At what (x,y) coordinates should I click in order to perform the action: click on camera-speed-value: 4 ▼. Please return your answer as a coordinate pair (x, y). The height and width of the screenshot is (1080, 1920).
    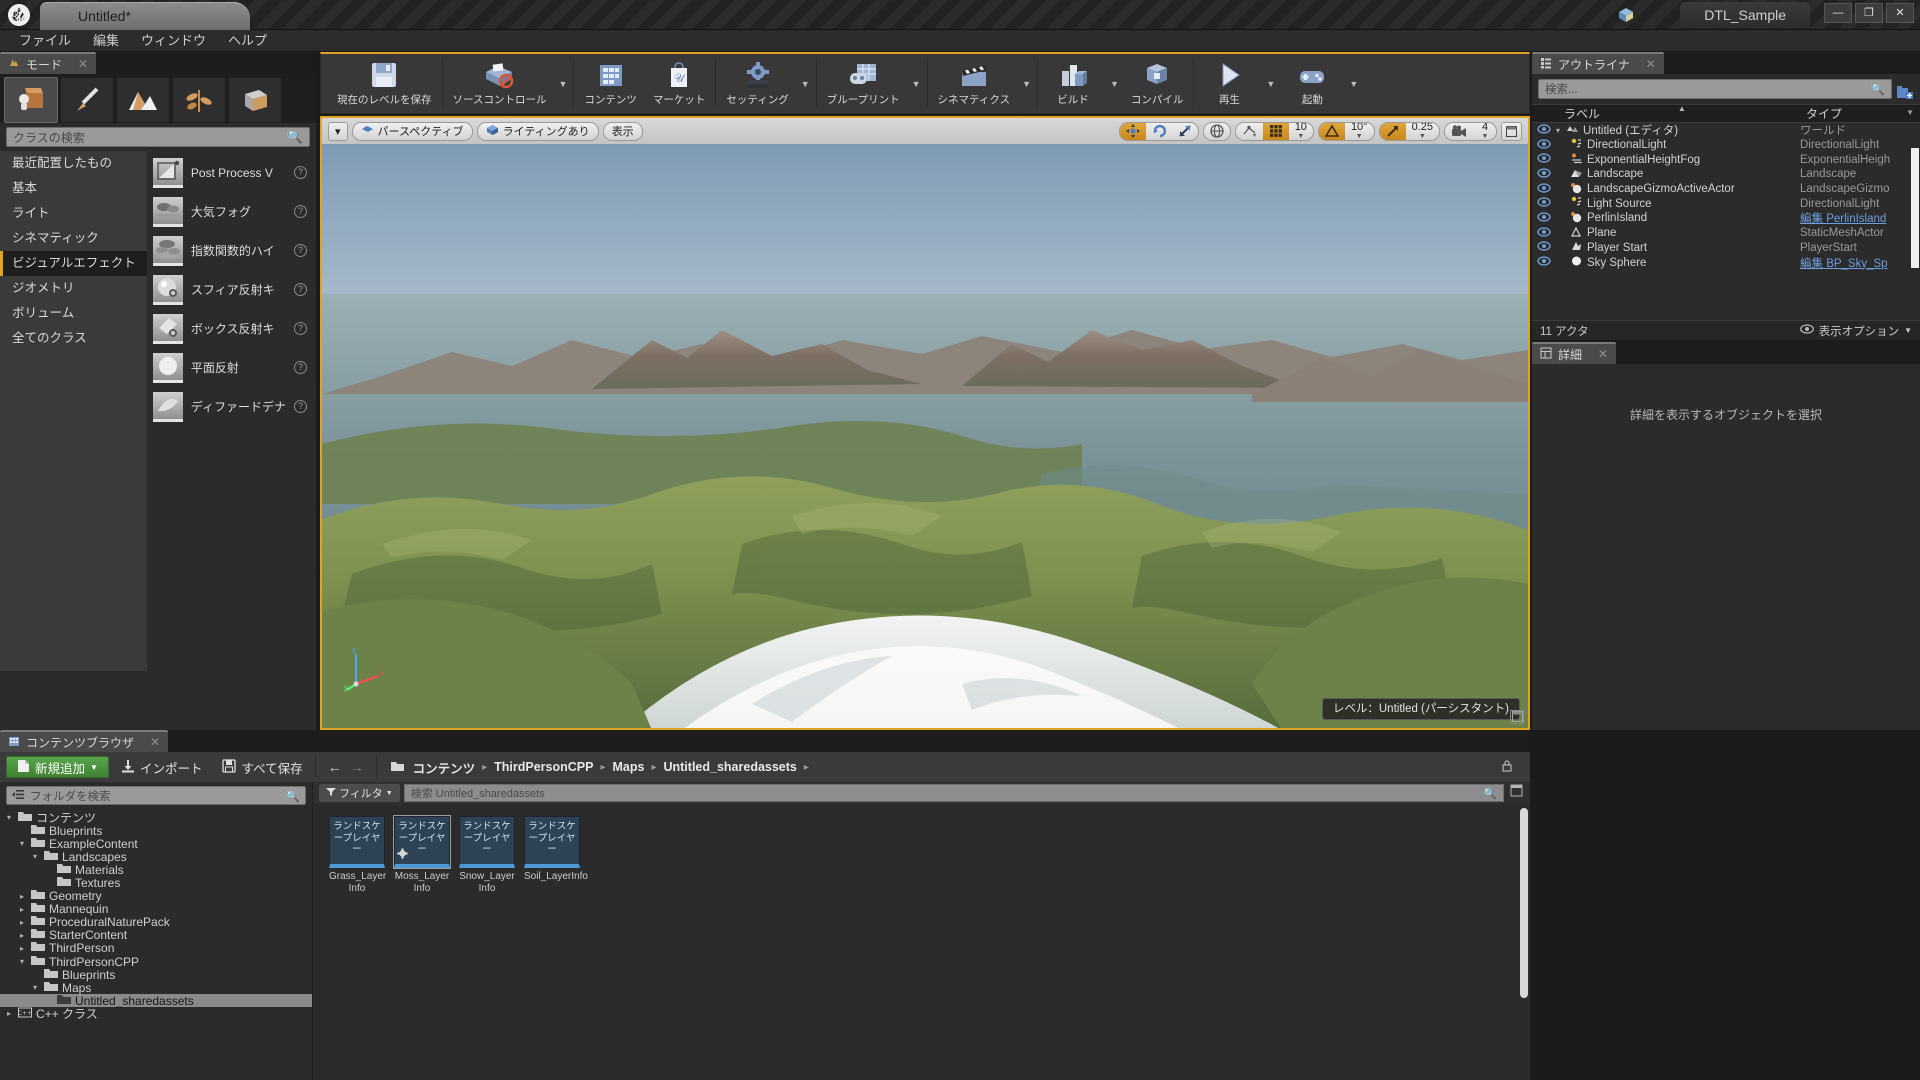
    Looking at the image, I should click on (1485, 131).